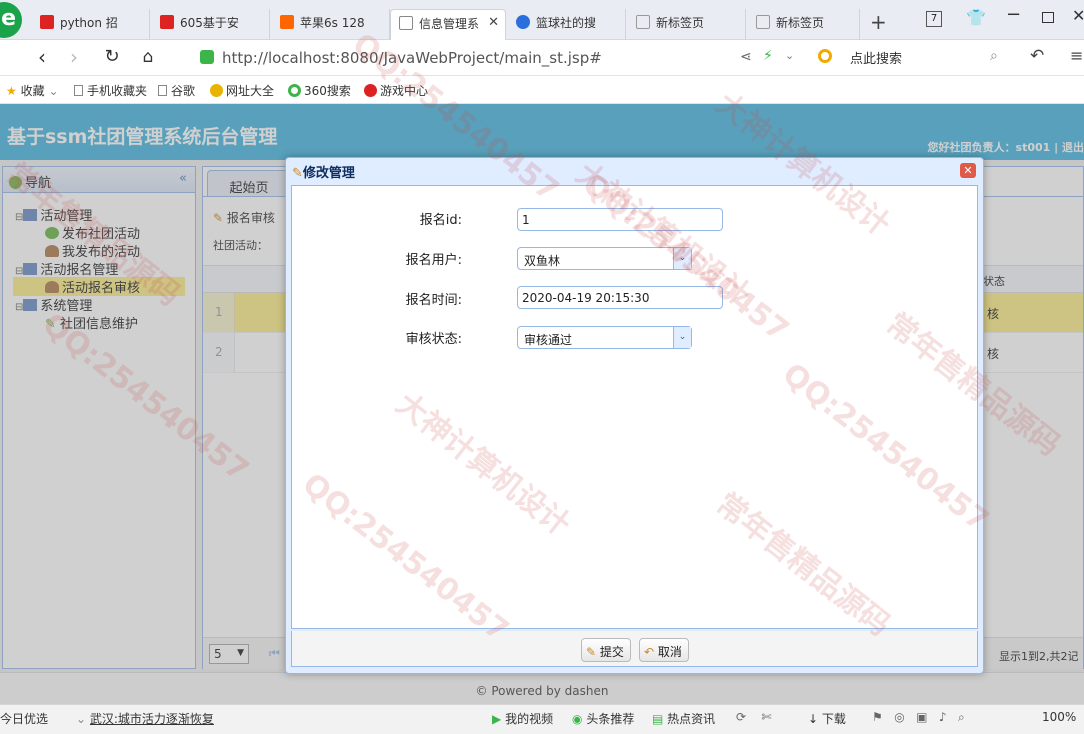  What do you see at coordinates (145, 718) in the screenshot?
I see `status-news-link: ⌄ 武汉:城市活力逐渐恢复` at bounding box center [145, 718].